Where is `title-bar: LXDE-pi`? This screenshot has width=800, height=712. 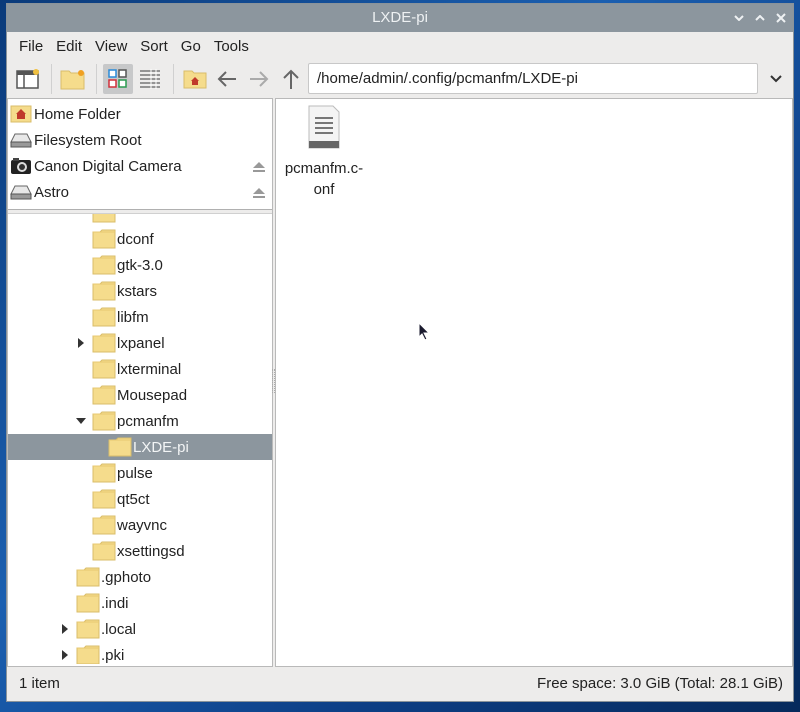
title-bar: LXDE-pi is located at coordinates (400, 18).